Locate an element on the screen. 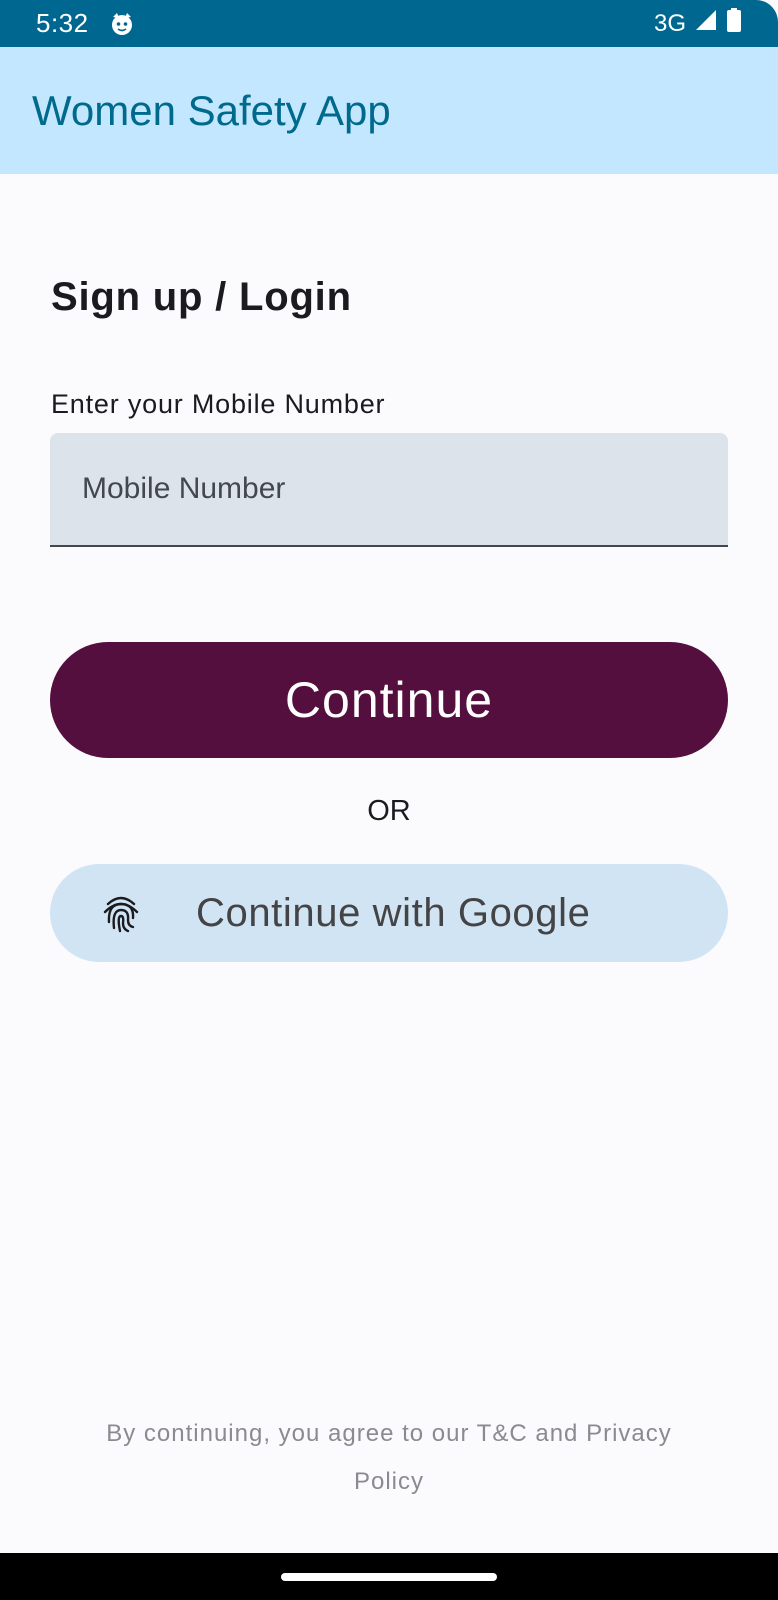 The image size is (778, 1600). google-button-label: Continue with Google is located at coordinates (393, 912).